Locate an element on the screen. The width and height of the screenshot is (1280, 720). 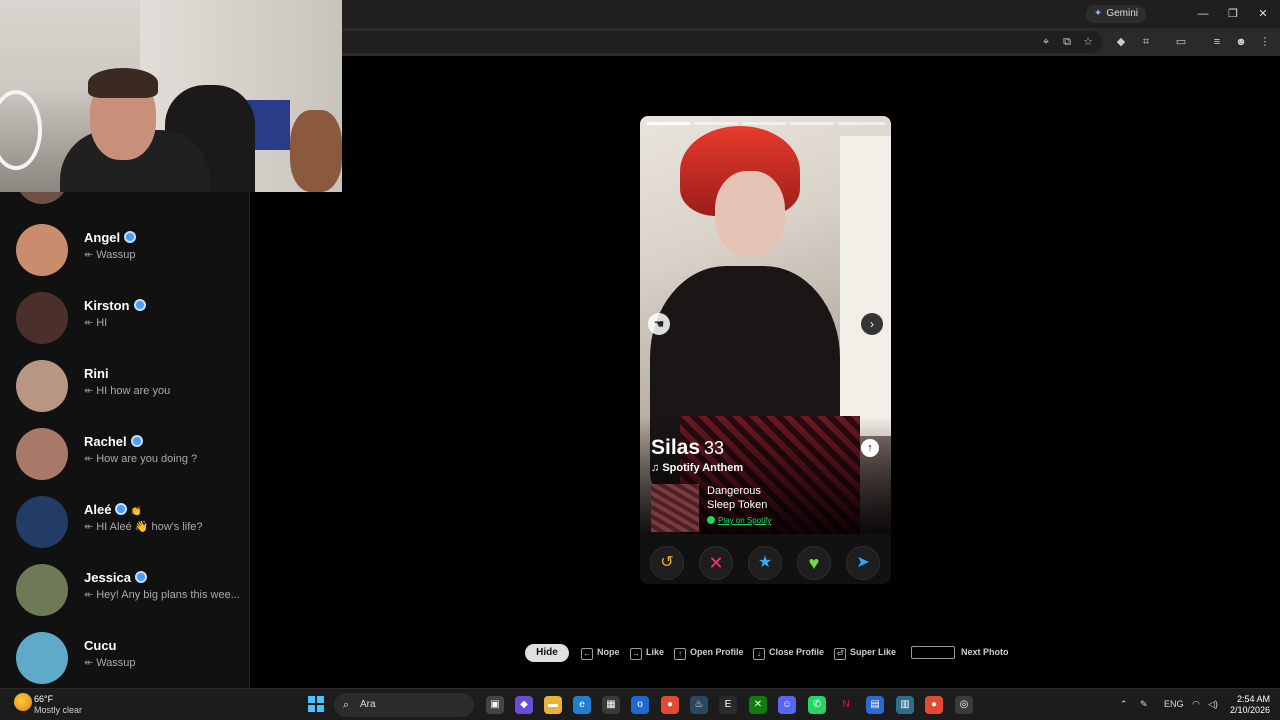
search-icon: ⌕ is located at coordinates (346, 705).